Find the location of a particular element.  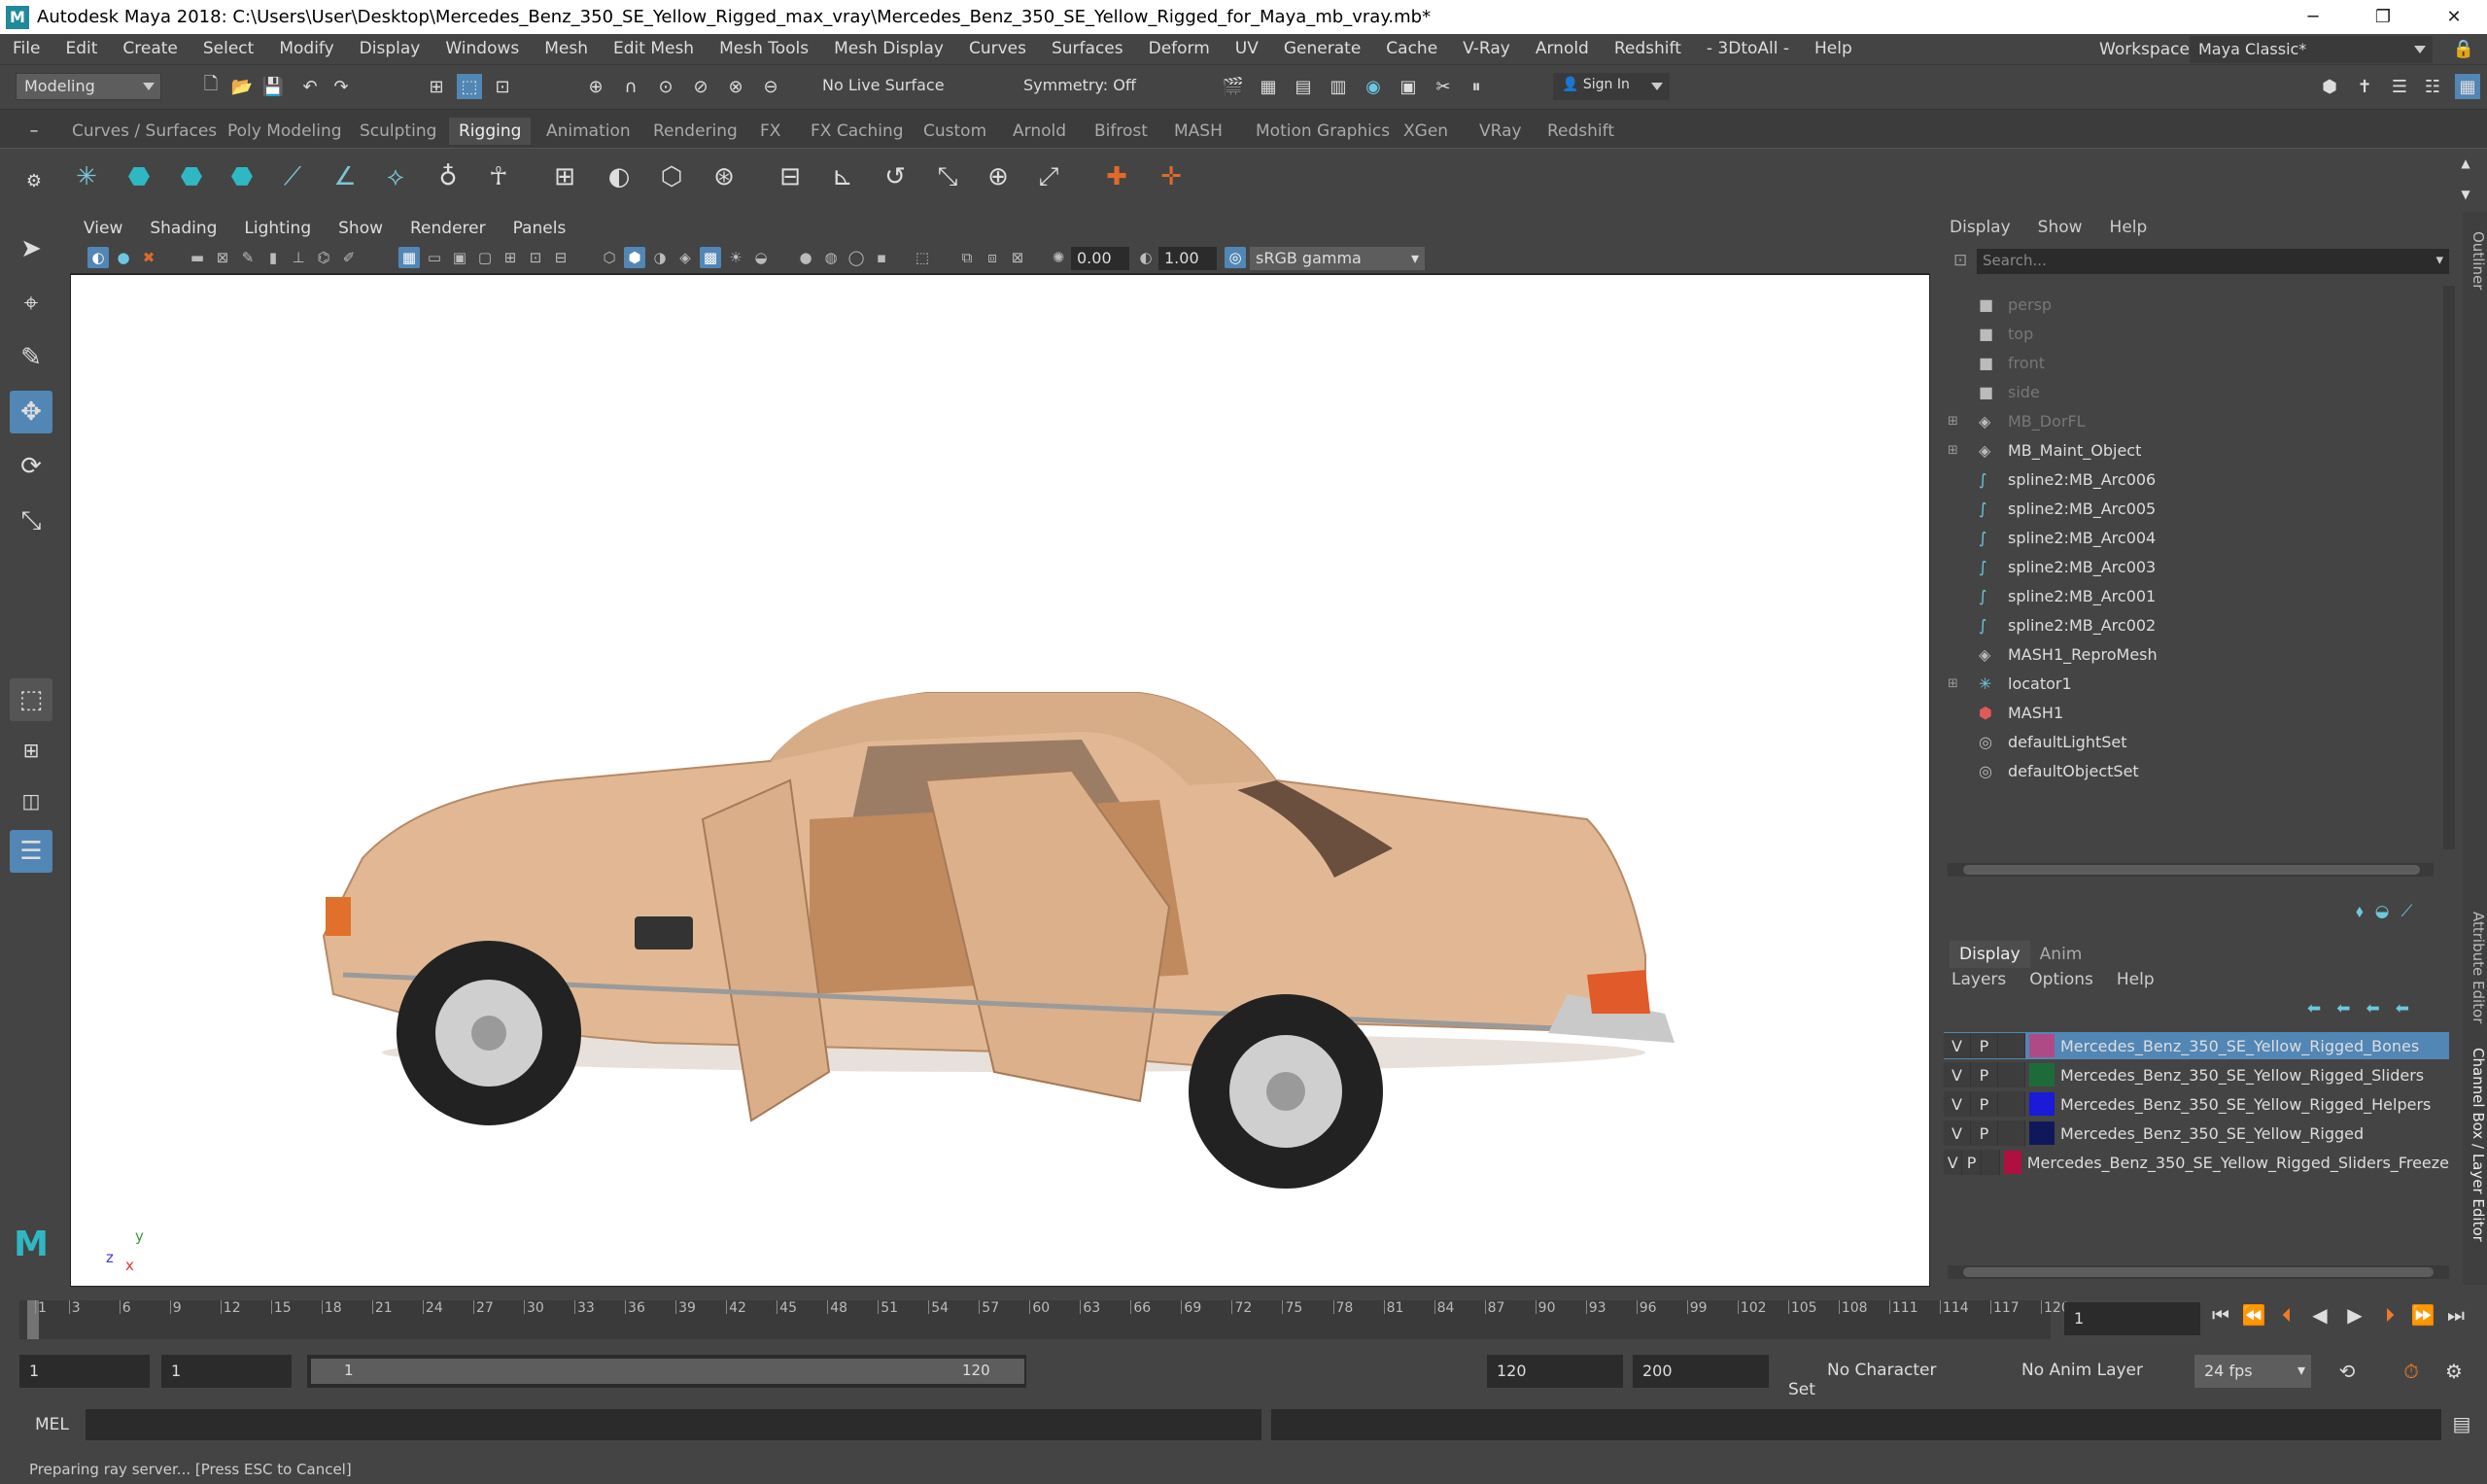

camera-attributes-icon: ● is located at coordinates (123, 257).